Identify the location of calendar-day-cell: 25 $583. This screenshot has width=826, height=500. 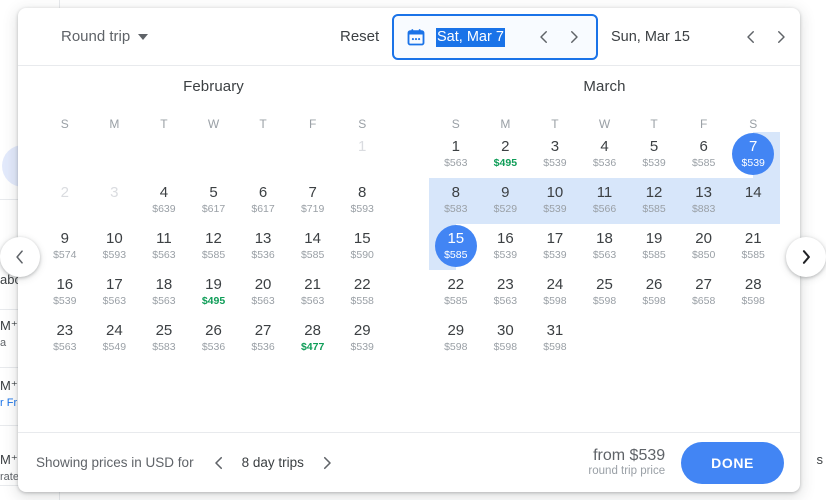
(164, 342).